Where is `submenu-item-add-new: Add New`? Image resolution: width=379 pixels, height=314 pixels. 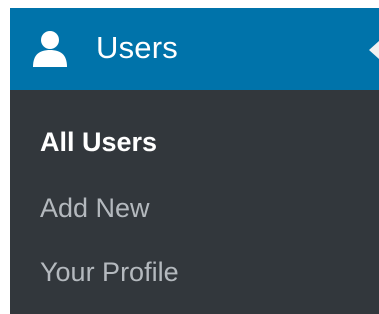
submenu-item-add-new: Add New is located at coordinates (95, 208).